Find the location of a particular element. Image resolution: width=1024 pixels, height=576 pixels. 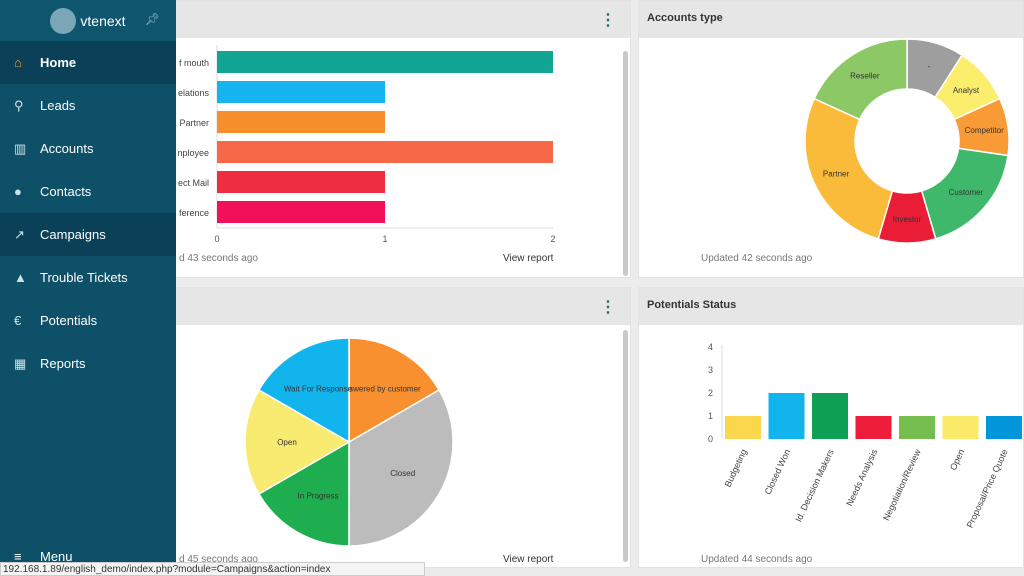

brand-logo: vtenext 📌︎ is located at coordinates (88, 20).